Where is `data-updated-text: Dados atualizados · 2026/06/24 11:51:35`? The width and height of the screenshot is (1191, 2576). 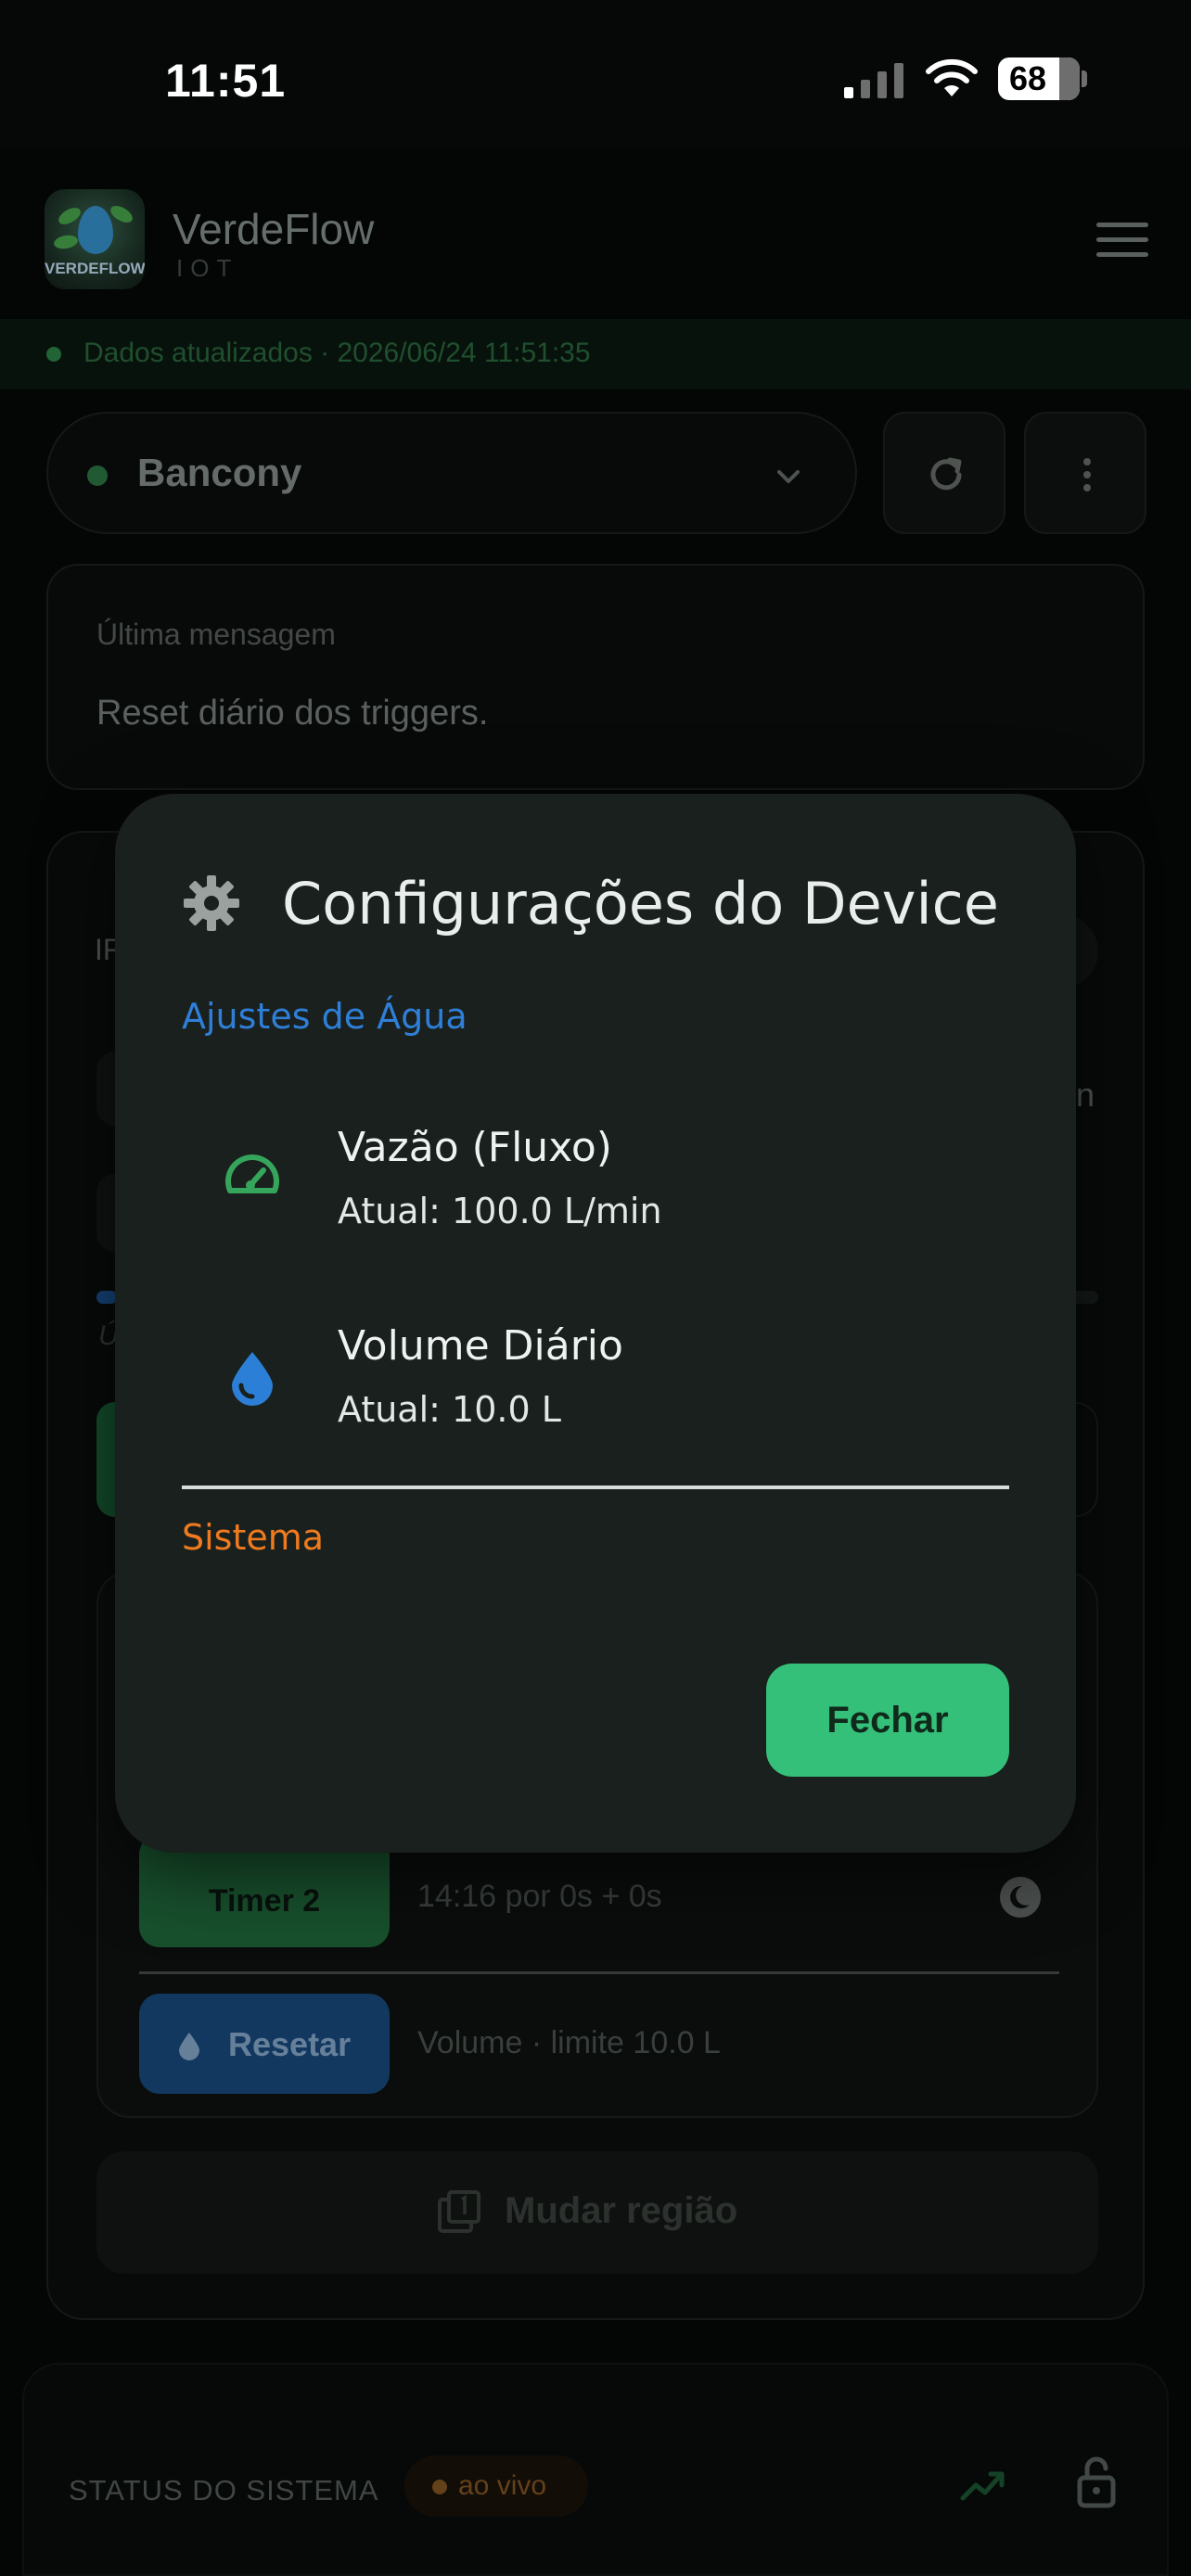
data-updated-text: Dados atualizados · 2026/06/24 11:51:35 is located at coordinates (337, 353).